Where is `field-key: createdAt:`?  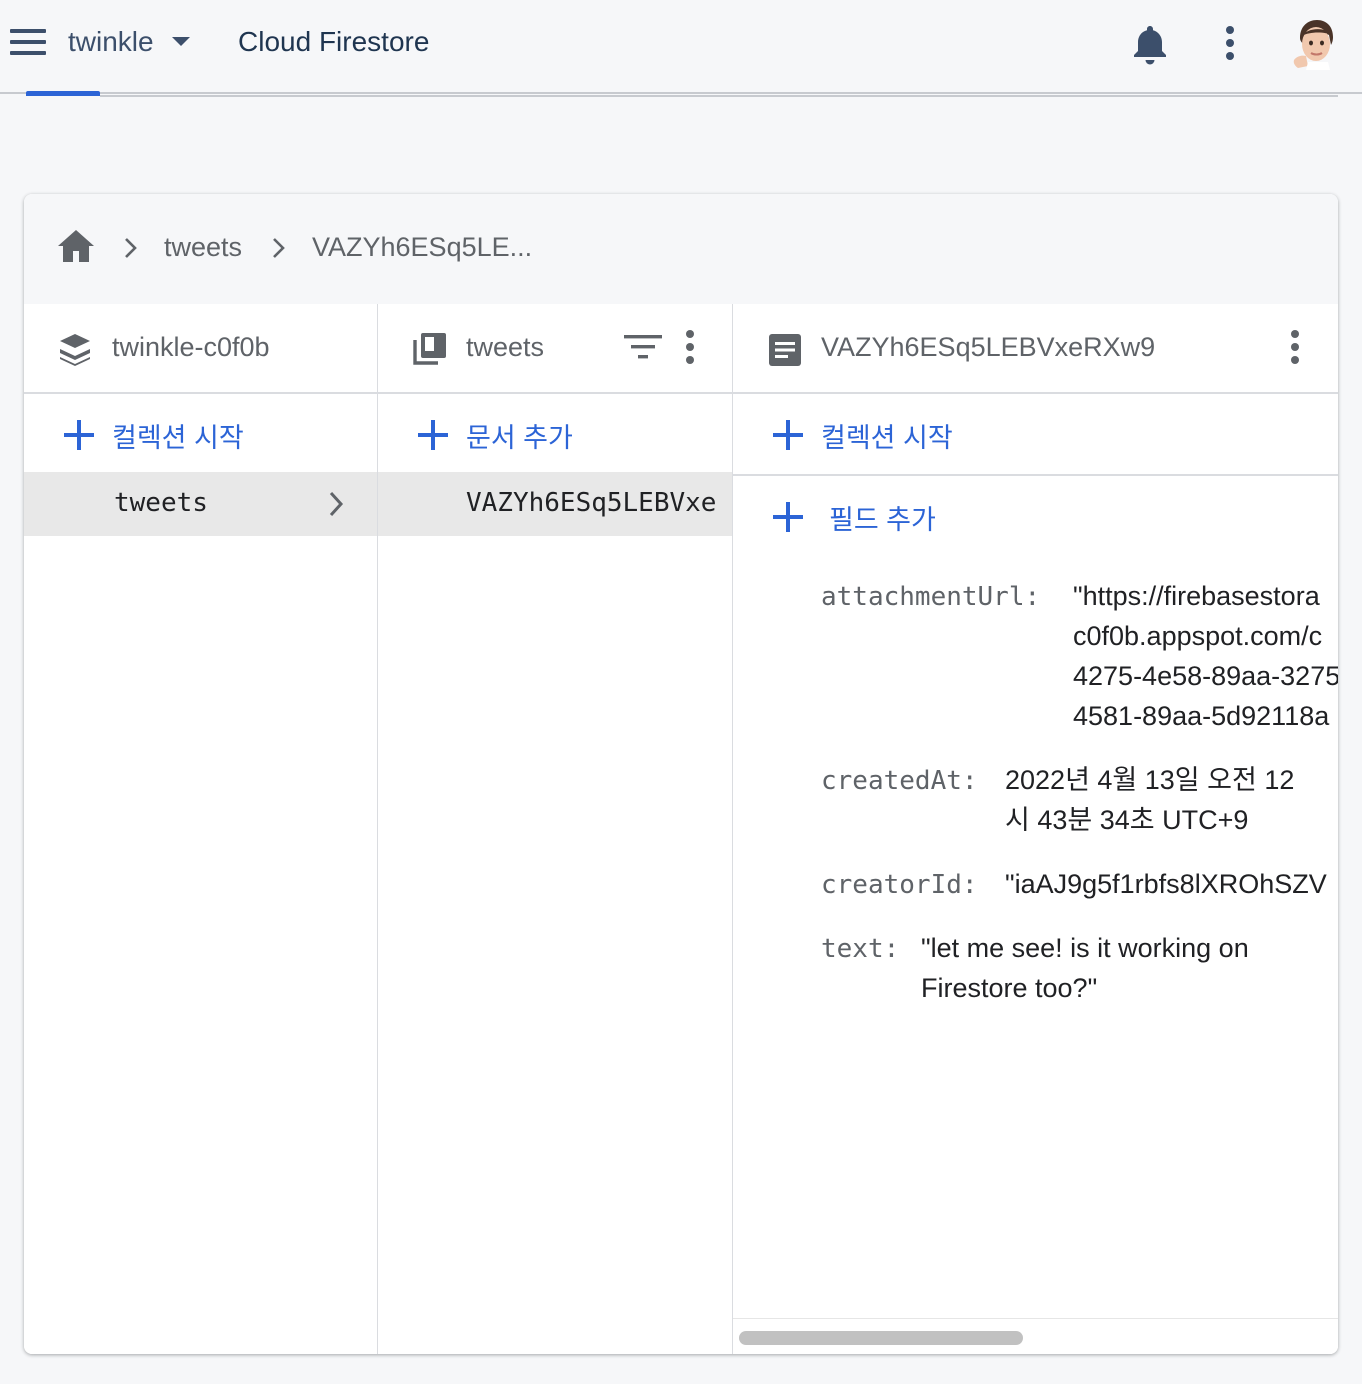 field-key: createdAt: is located at coordinates (899, 781).